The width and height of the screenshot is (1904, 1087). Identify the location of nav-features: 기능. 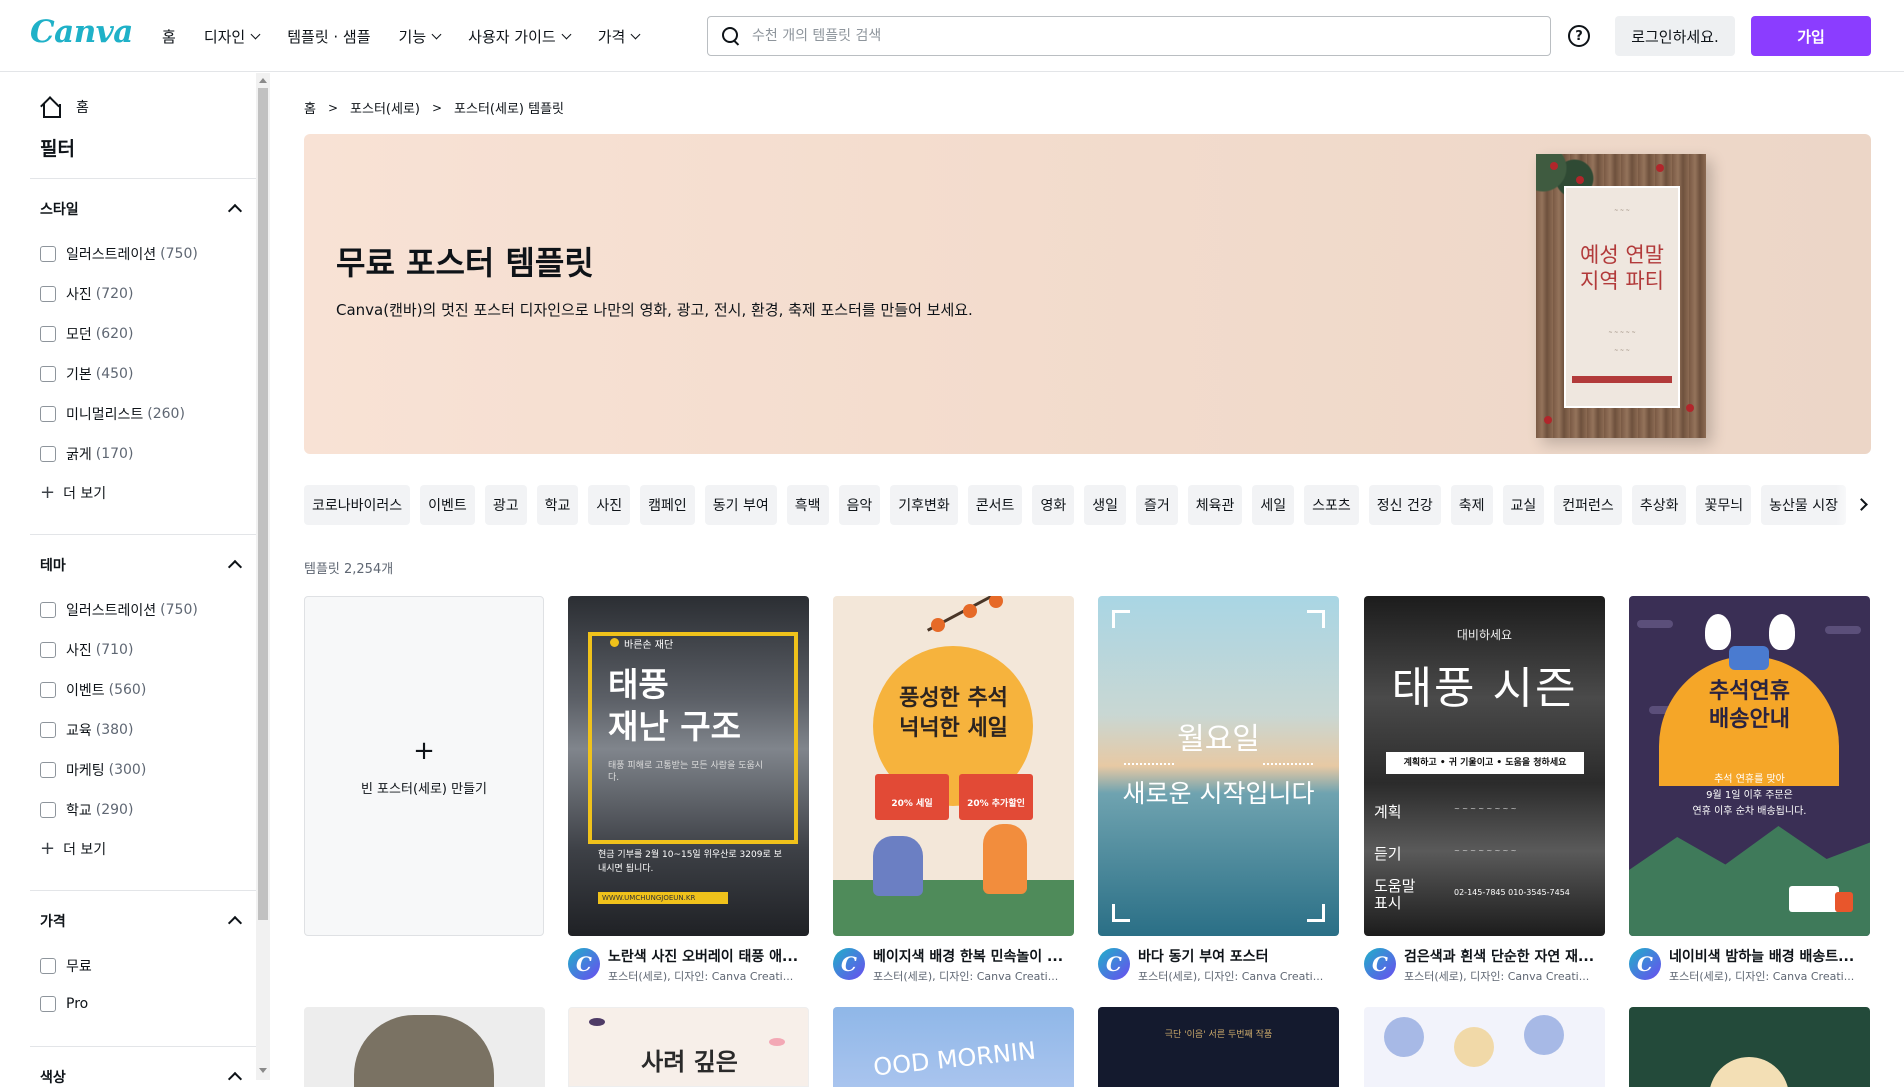
(420, 36).